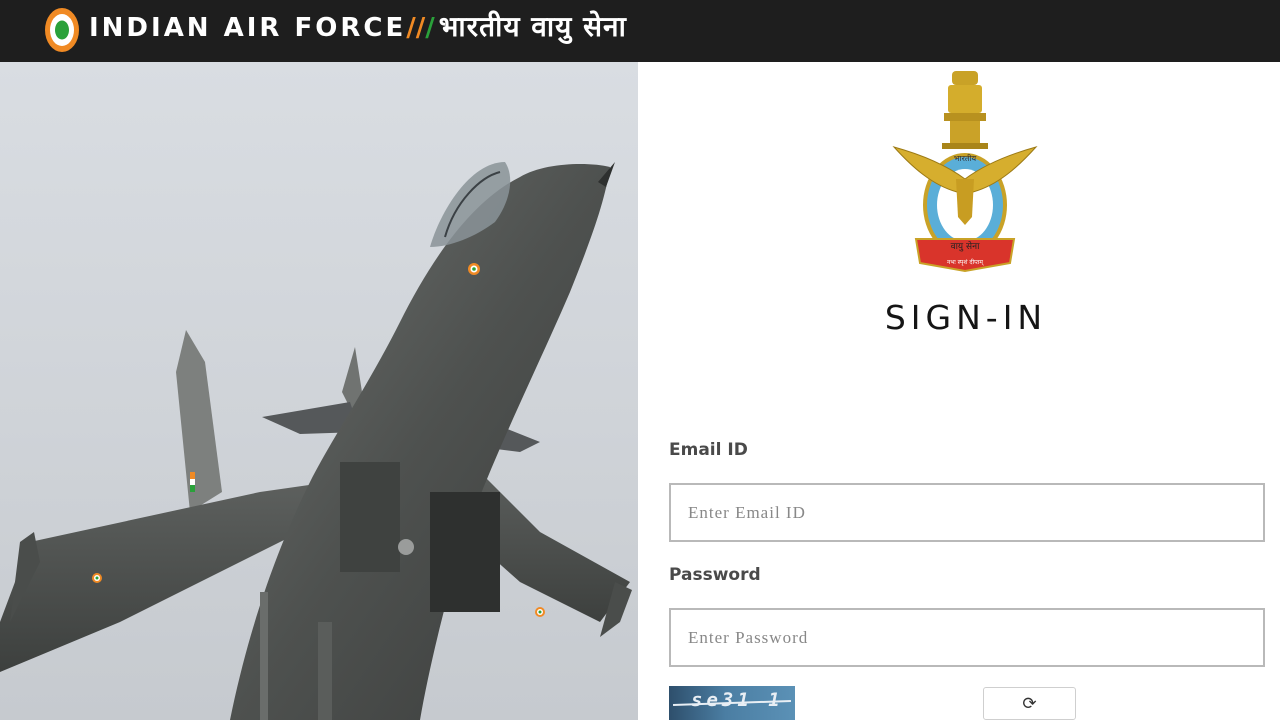  What do you see at coordinates (965, 262) in the screenshot?
I see `emblem-motto: नभः स्पृशं दीप्तम्` at bounding box center [965, 262].